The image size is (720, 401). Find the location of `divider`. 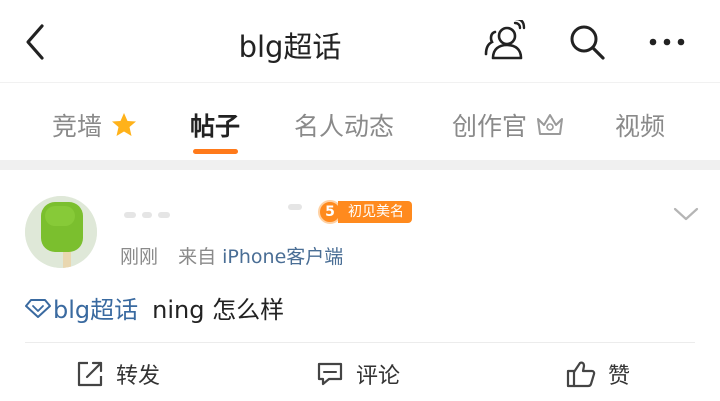

divider is located at coordinates (360, 342).